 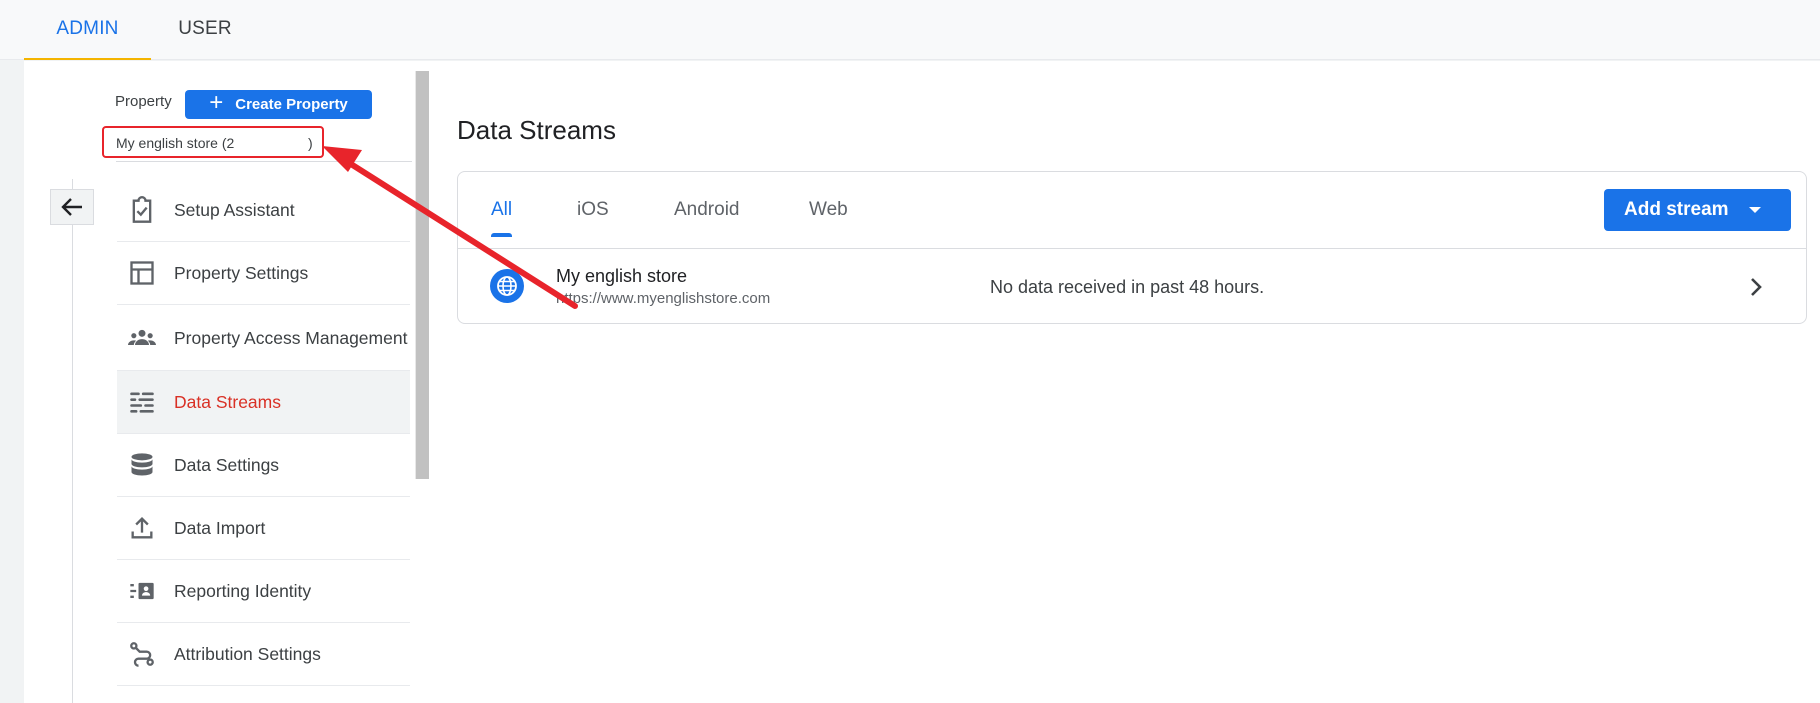 I want to click on checklist-icon, so click(x=142, y=210).